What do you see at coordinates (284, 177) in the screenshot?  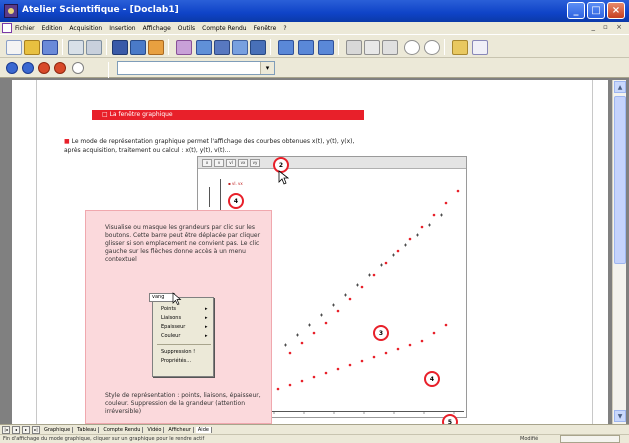 I see `mouse-cursor-icon` at bounding box center [284, 177].